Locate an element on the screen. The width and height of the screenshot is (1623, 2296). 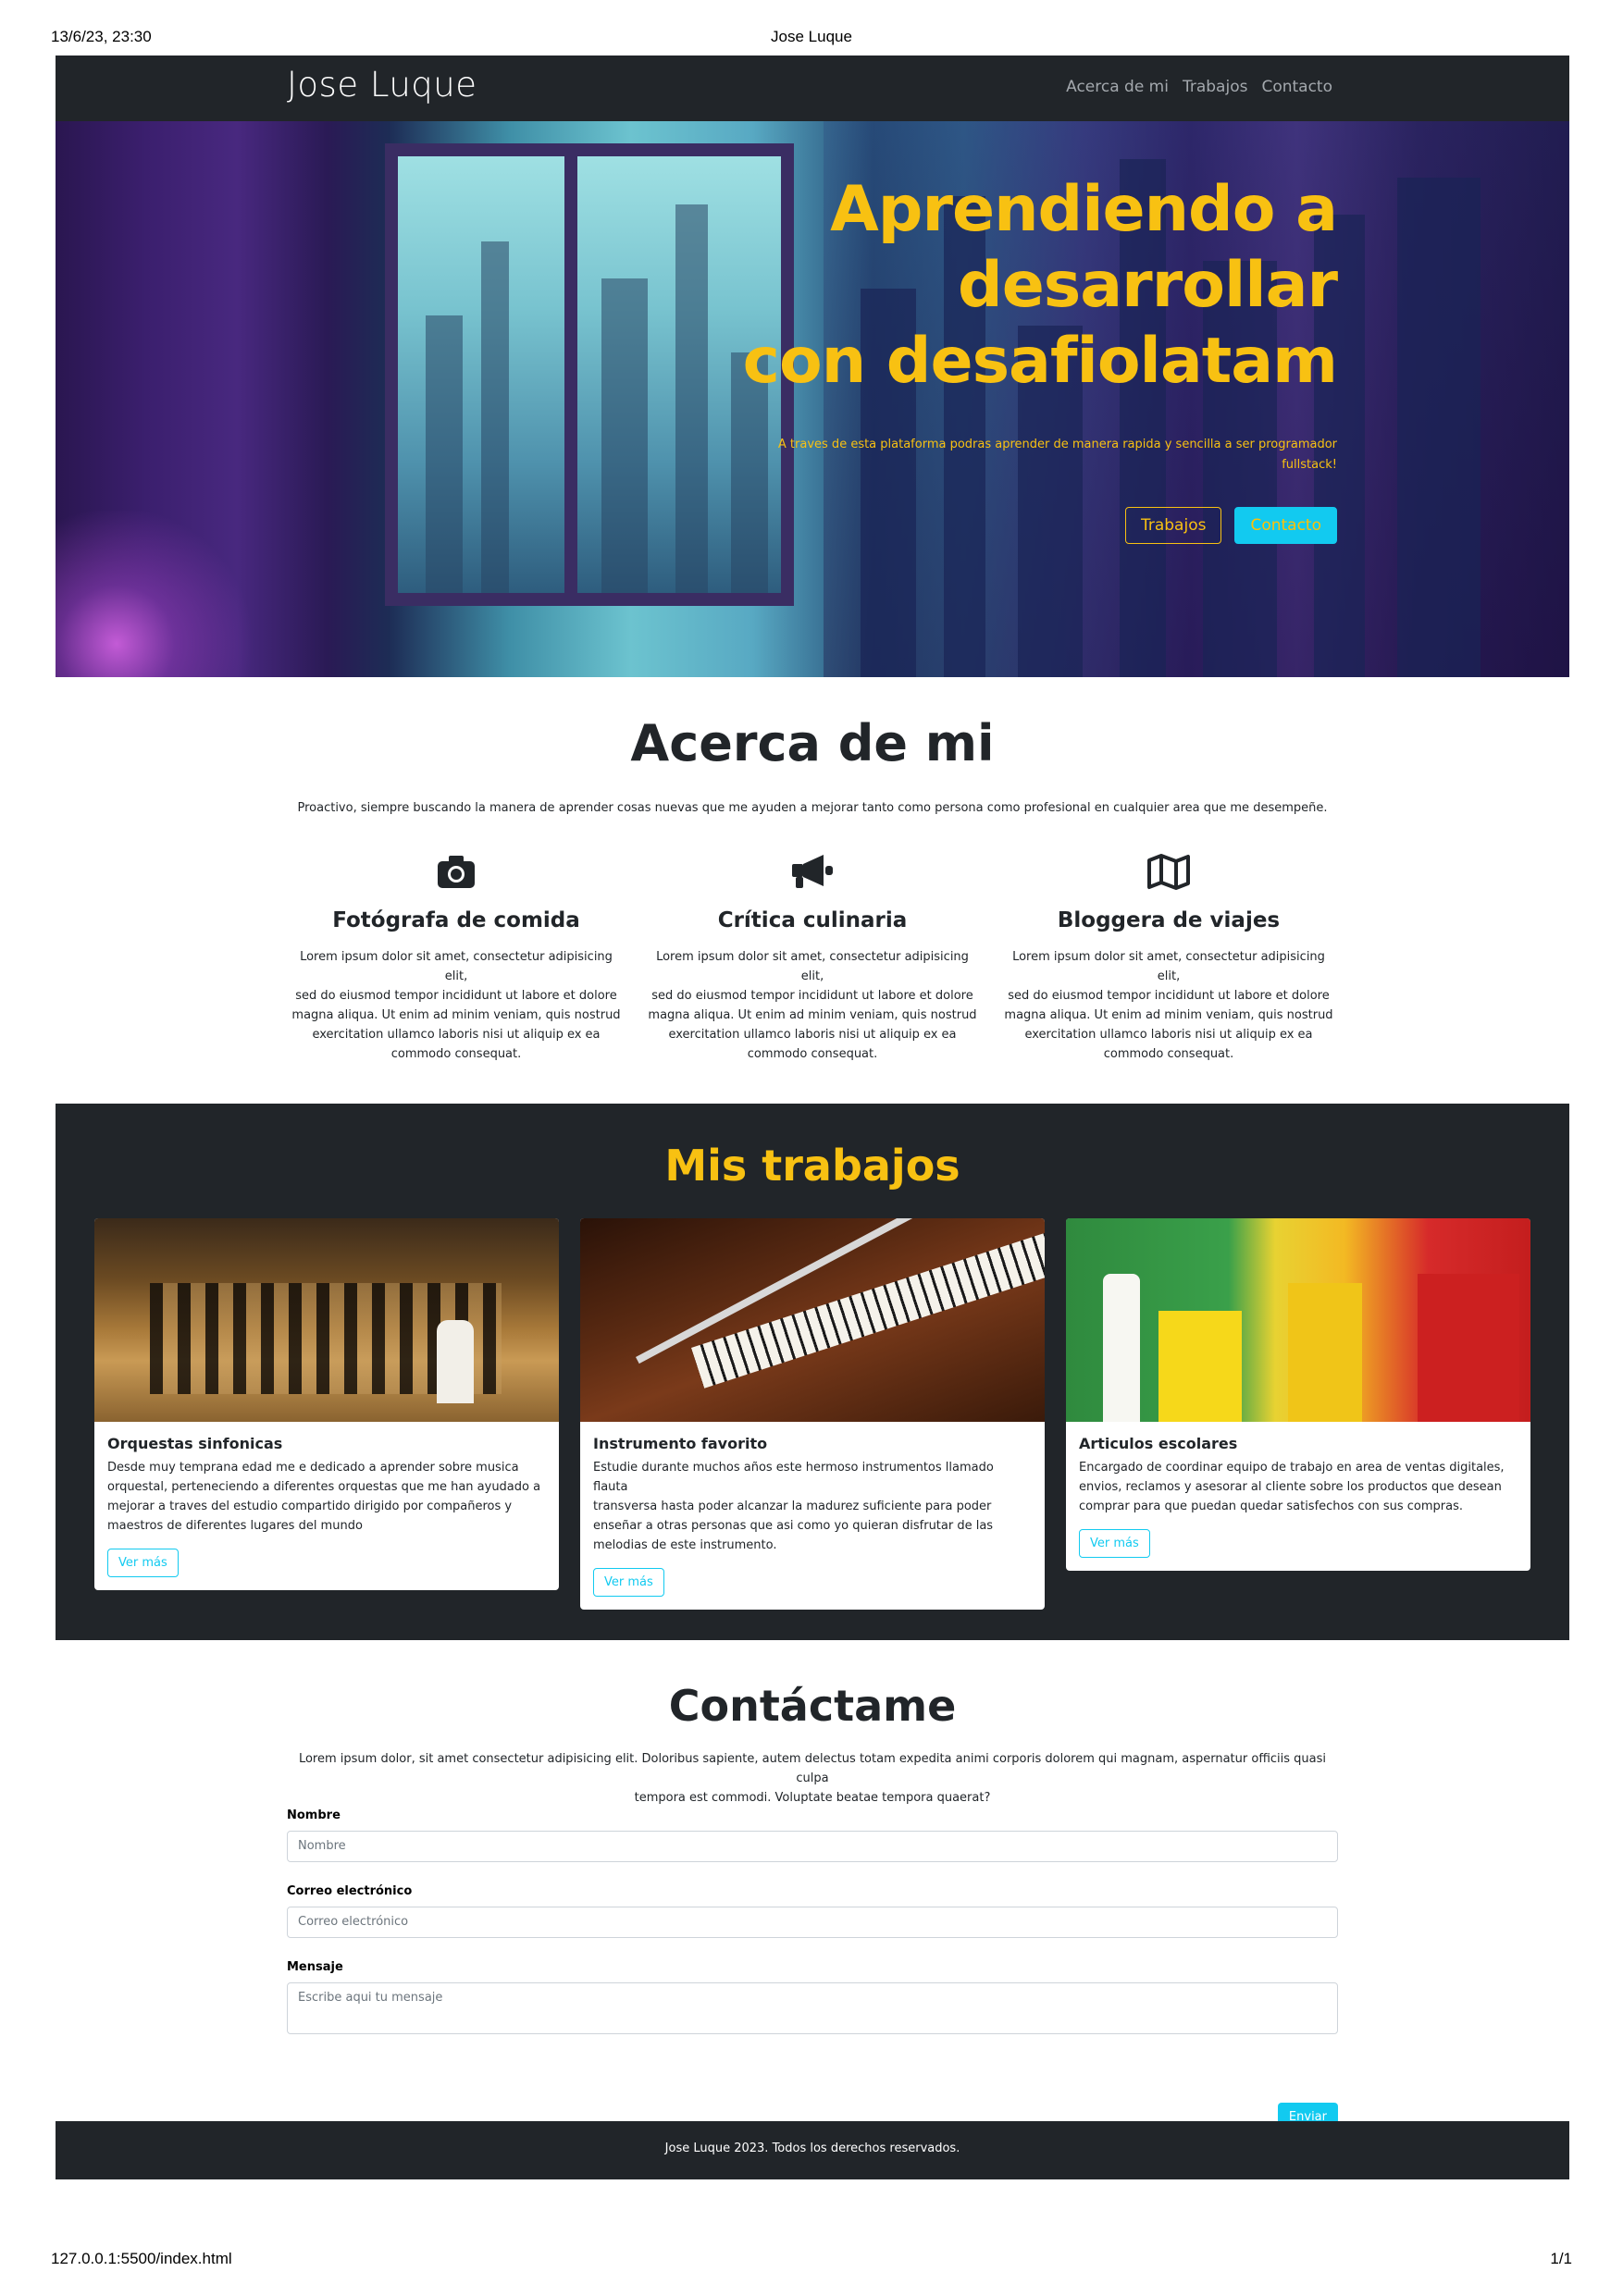
print-footer: 127.0.0.1:5500/index.html 1/1 is located at coordinates (811, 2260).